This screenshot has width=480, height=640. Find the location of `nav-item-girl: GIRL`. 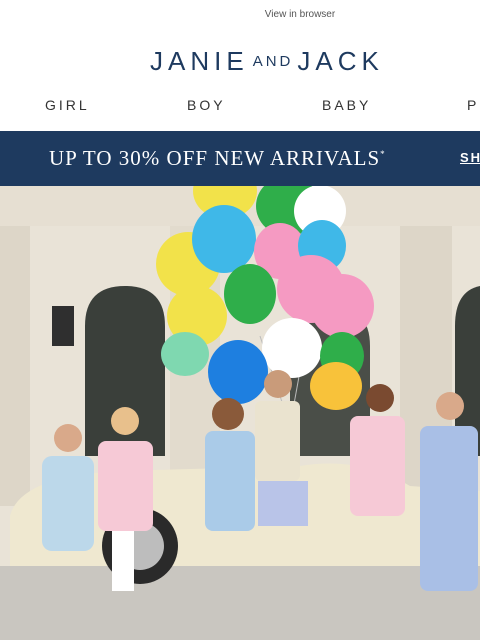

nav-item-girl: GIRL is located at coordinates (67, 105).